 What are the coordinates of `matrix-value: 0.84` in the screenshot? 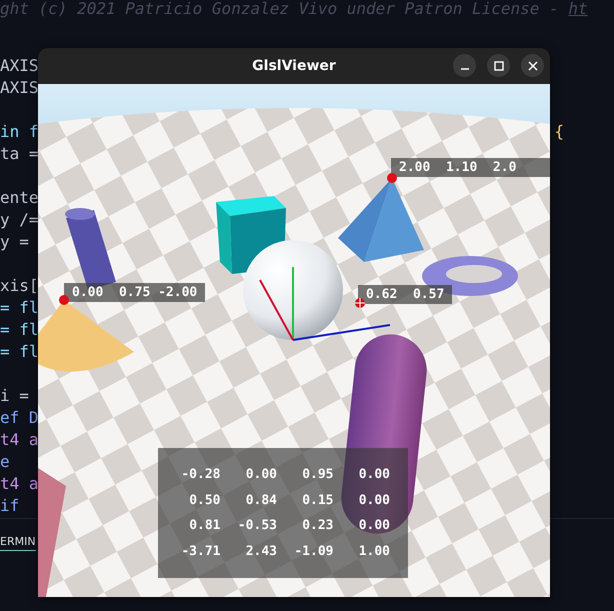 It's located at (261, 500).